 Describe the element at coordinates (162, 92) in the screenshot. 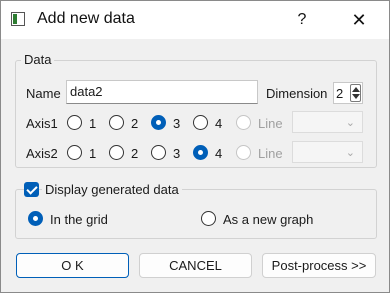

I see `name-input: data2` at that location.